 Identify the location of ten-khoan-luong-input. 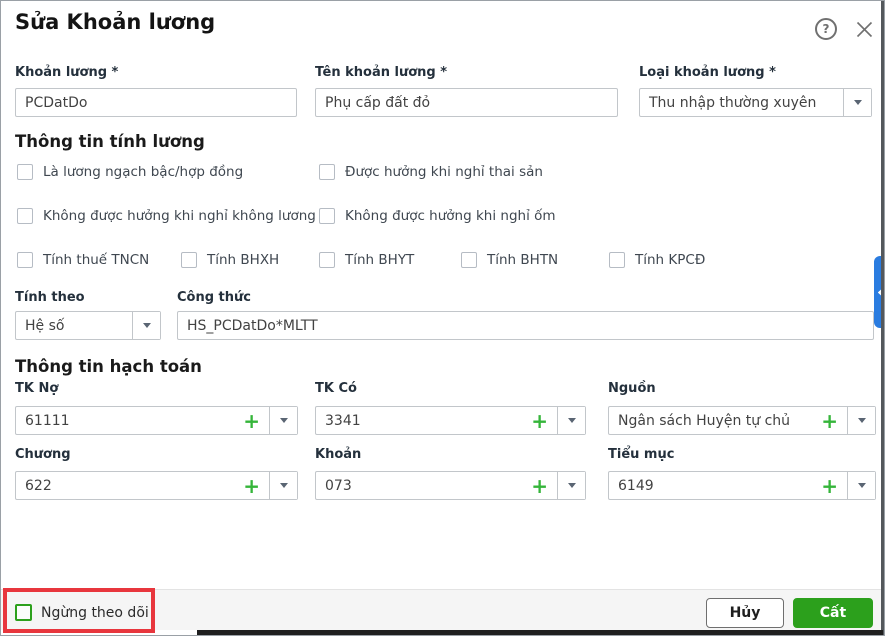
(466, 102).